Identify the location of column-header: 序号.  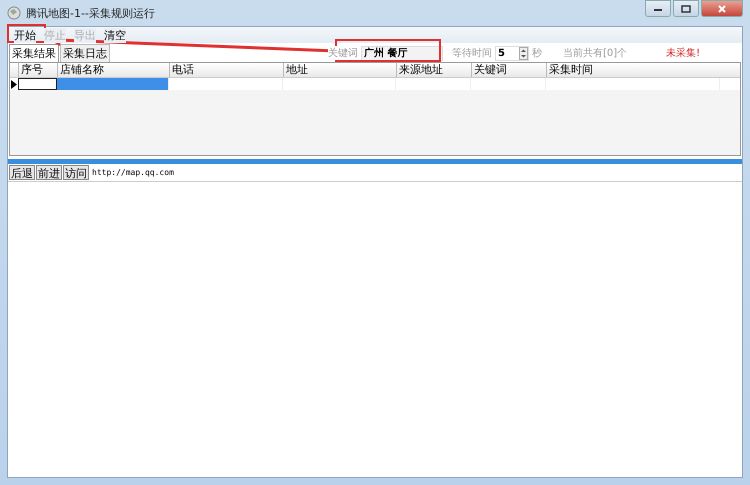
(37, 70).